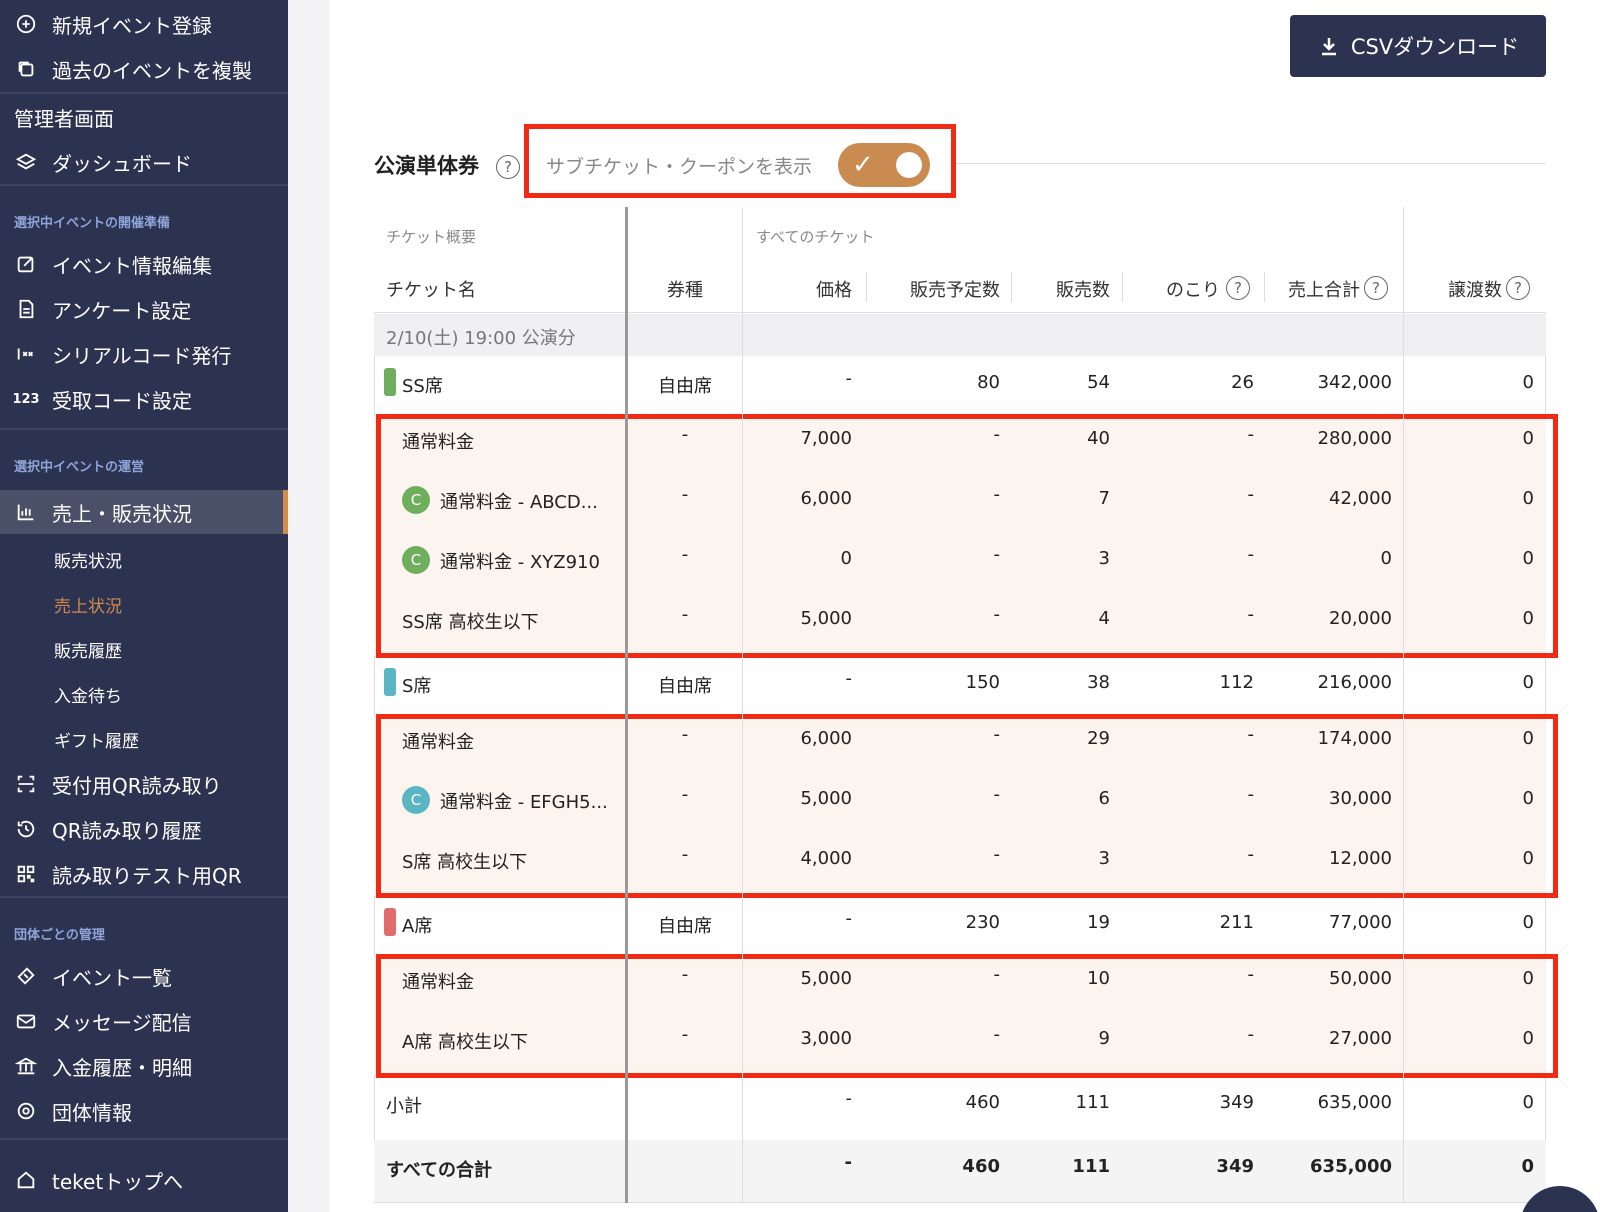 The width and height of the screenshot is (1600, 1212). I want to click on nav-sub-revenue: 売上状況, so click(144, 604).